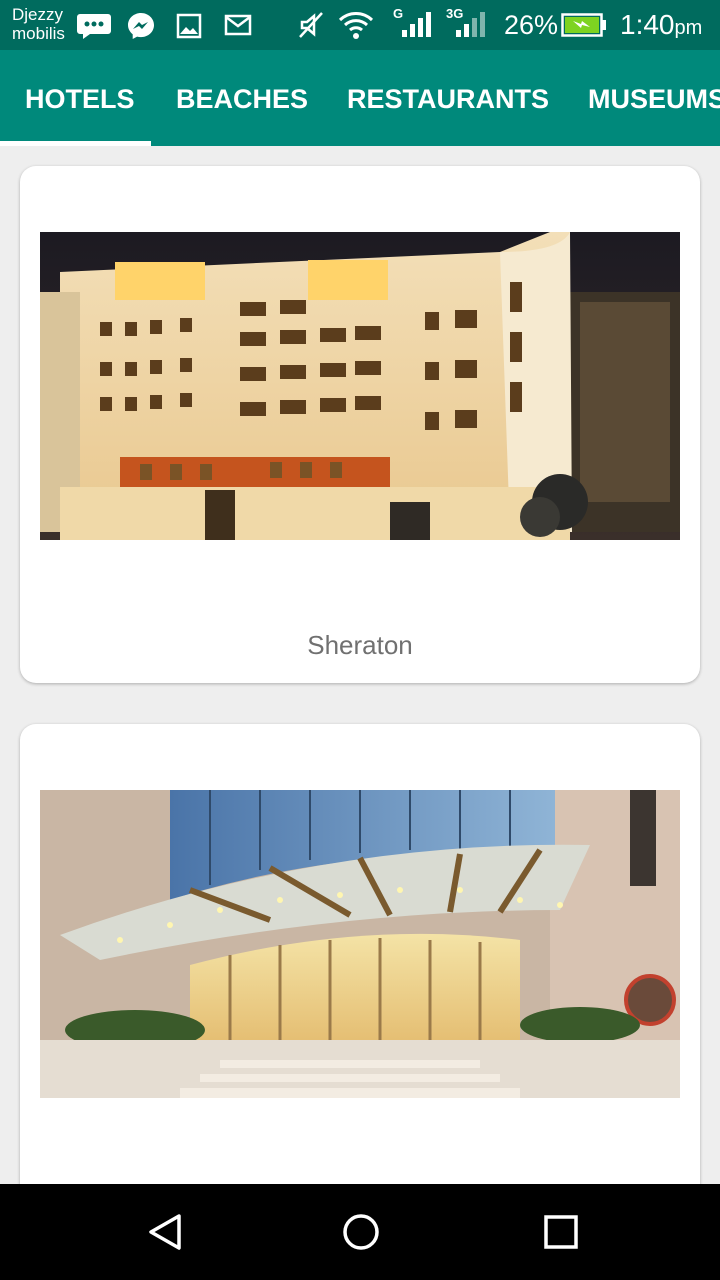 Image resolution: width=720 pixels, height=1280 pixels. What do you see at coordinates (356, 25) in the screenshot?
I see `wifi-icon` at bounding box center [356, 25].